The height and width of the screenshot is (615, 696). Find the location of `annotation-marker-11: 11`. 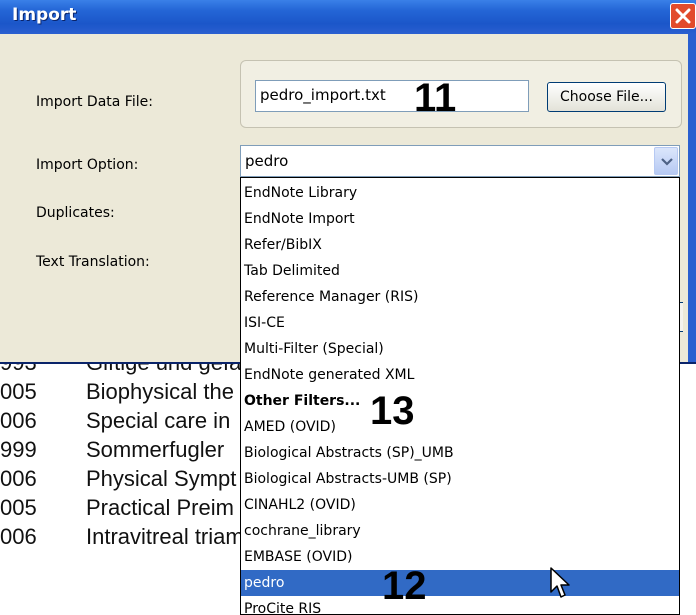

annotation-marker-11: 11 is located at coordinates (435, 98).